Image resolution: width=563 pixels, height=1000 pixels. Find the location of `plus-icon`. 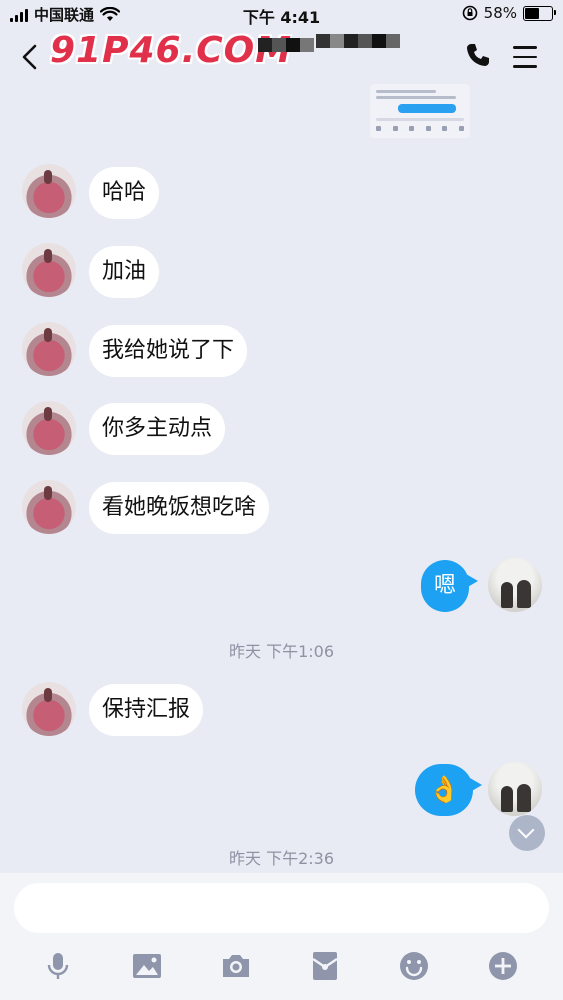

plus-icon is located at coordinates (503, 966).